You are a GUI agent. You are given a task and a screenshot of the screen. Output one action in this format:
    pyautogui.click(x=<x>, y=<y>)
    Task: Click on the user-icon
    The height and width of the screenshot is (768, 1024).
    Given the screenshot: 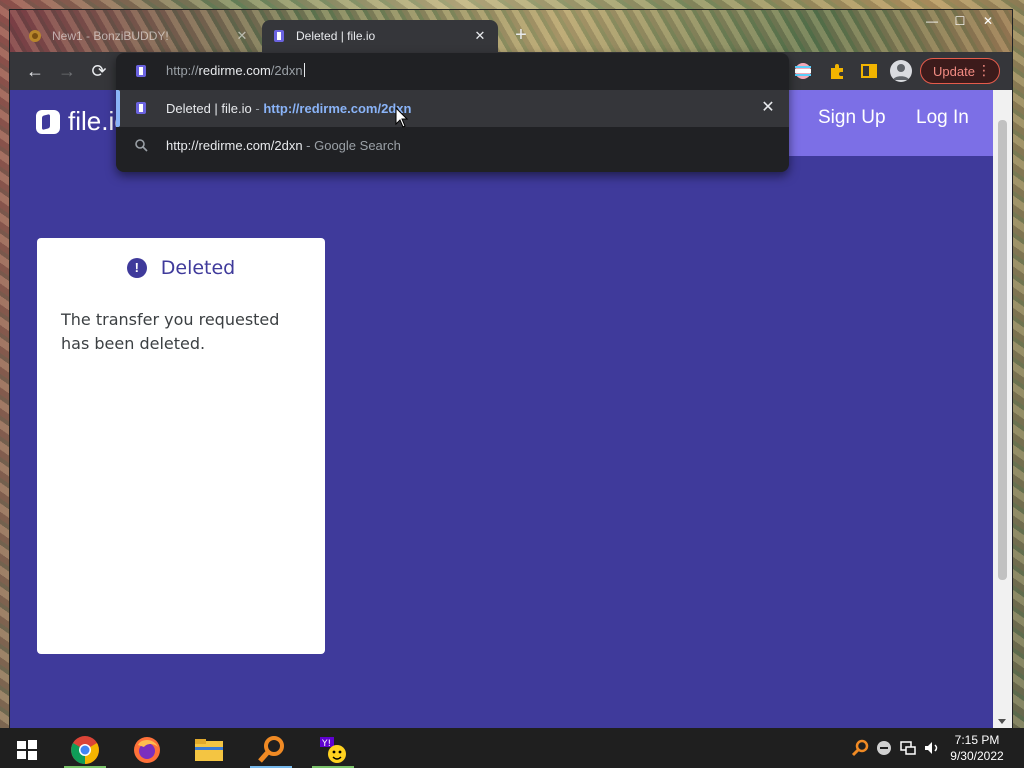 What is the action you would take?
    pyautogui.click(x=901, y=72)
    